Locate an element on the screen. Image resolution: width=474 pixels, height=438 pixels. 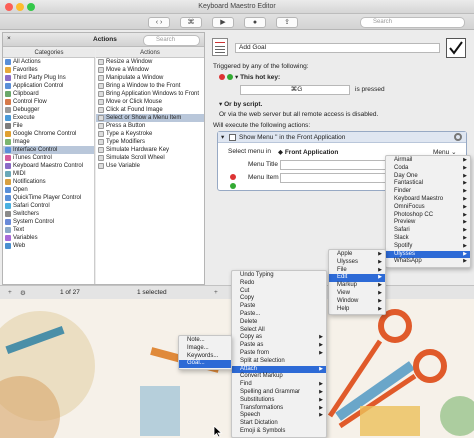
back-button: ‹ › is located at coordinates (159, 22).